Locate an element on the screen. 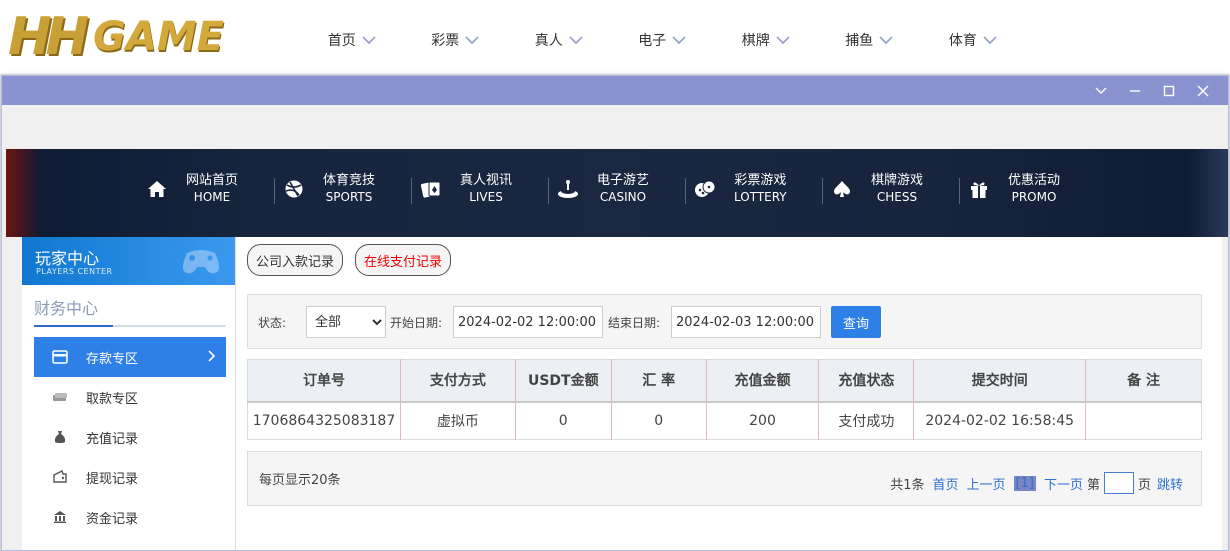 The image size is (1230, 551). col-rate: 汇 率 is located at coordinates (659, 381).